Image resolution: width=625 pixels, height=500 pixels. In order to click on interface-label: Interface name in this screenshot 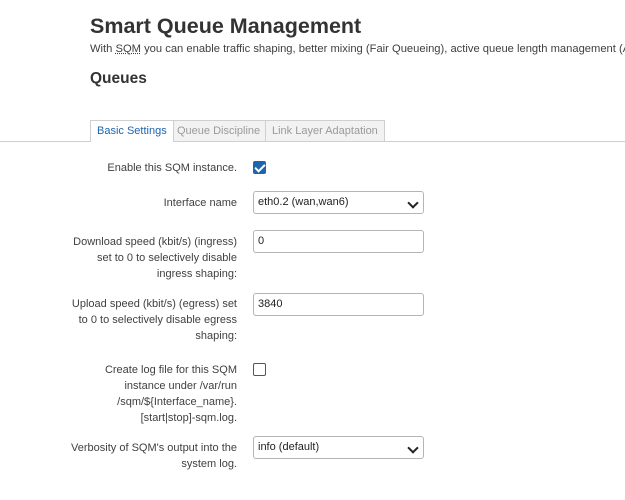, I will do `click(200, 203)`.